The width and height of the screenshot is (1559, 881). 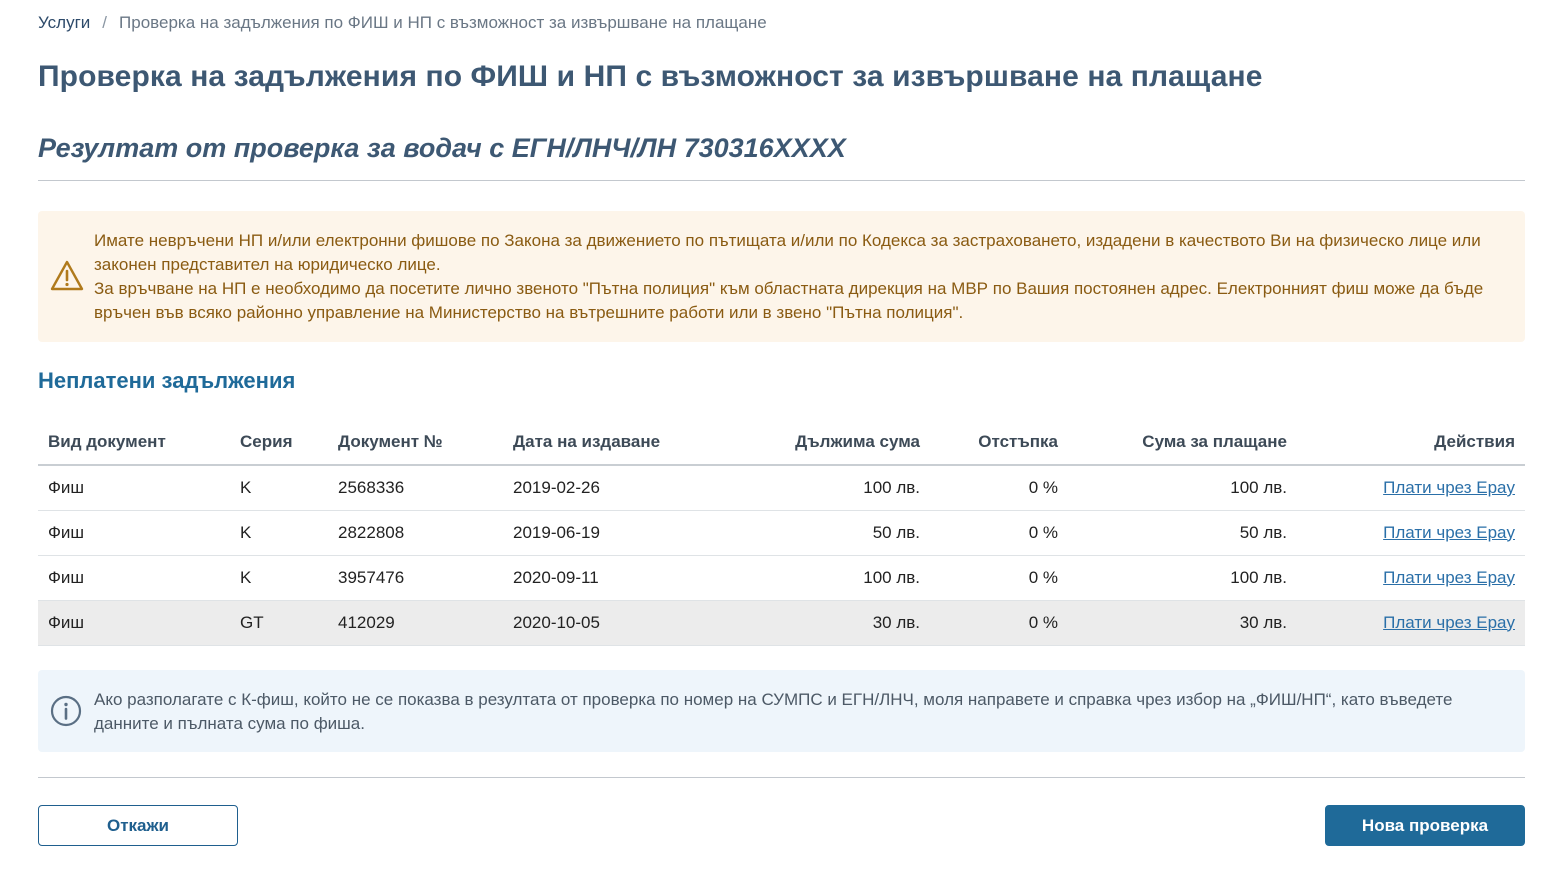 I want to click on divider-top, so click(x=781, y=180).